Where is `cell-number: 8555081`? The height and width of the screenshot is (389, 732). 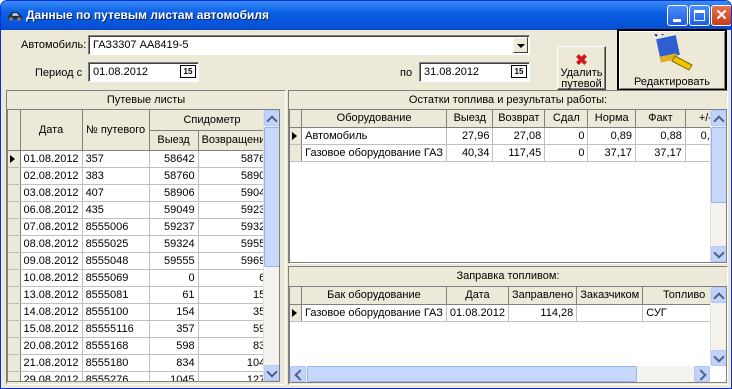
cell-number: 8555081 is located at coordinates (116, 295).